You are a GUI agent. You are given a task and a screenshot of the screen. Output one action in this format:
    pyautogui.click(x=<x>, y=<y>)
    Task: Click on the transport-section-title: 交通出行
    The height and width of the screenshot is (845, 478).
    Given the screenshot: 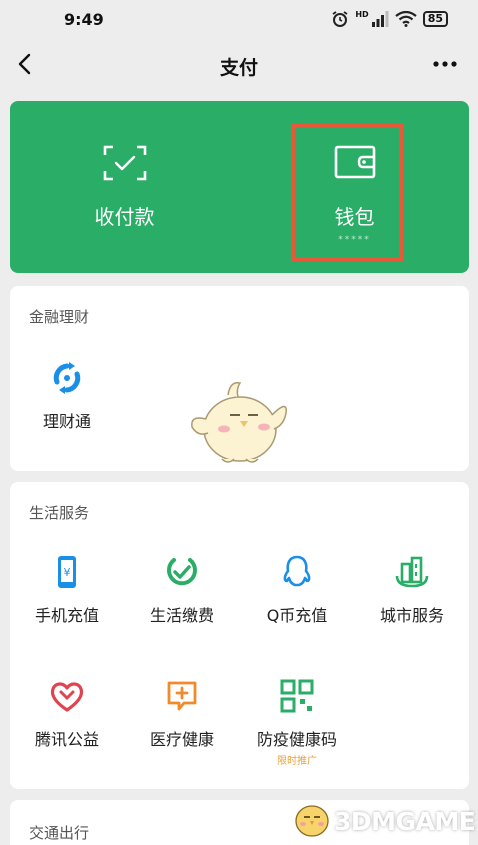 What is the action you would take?
    pyautogui.click(x=59, y=833)
    